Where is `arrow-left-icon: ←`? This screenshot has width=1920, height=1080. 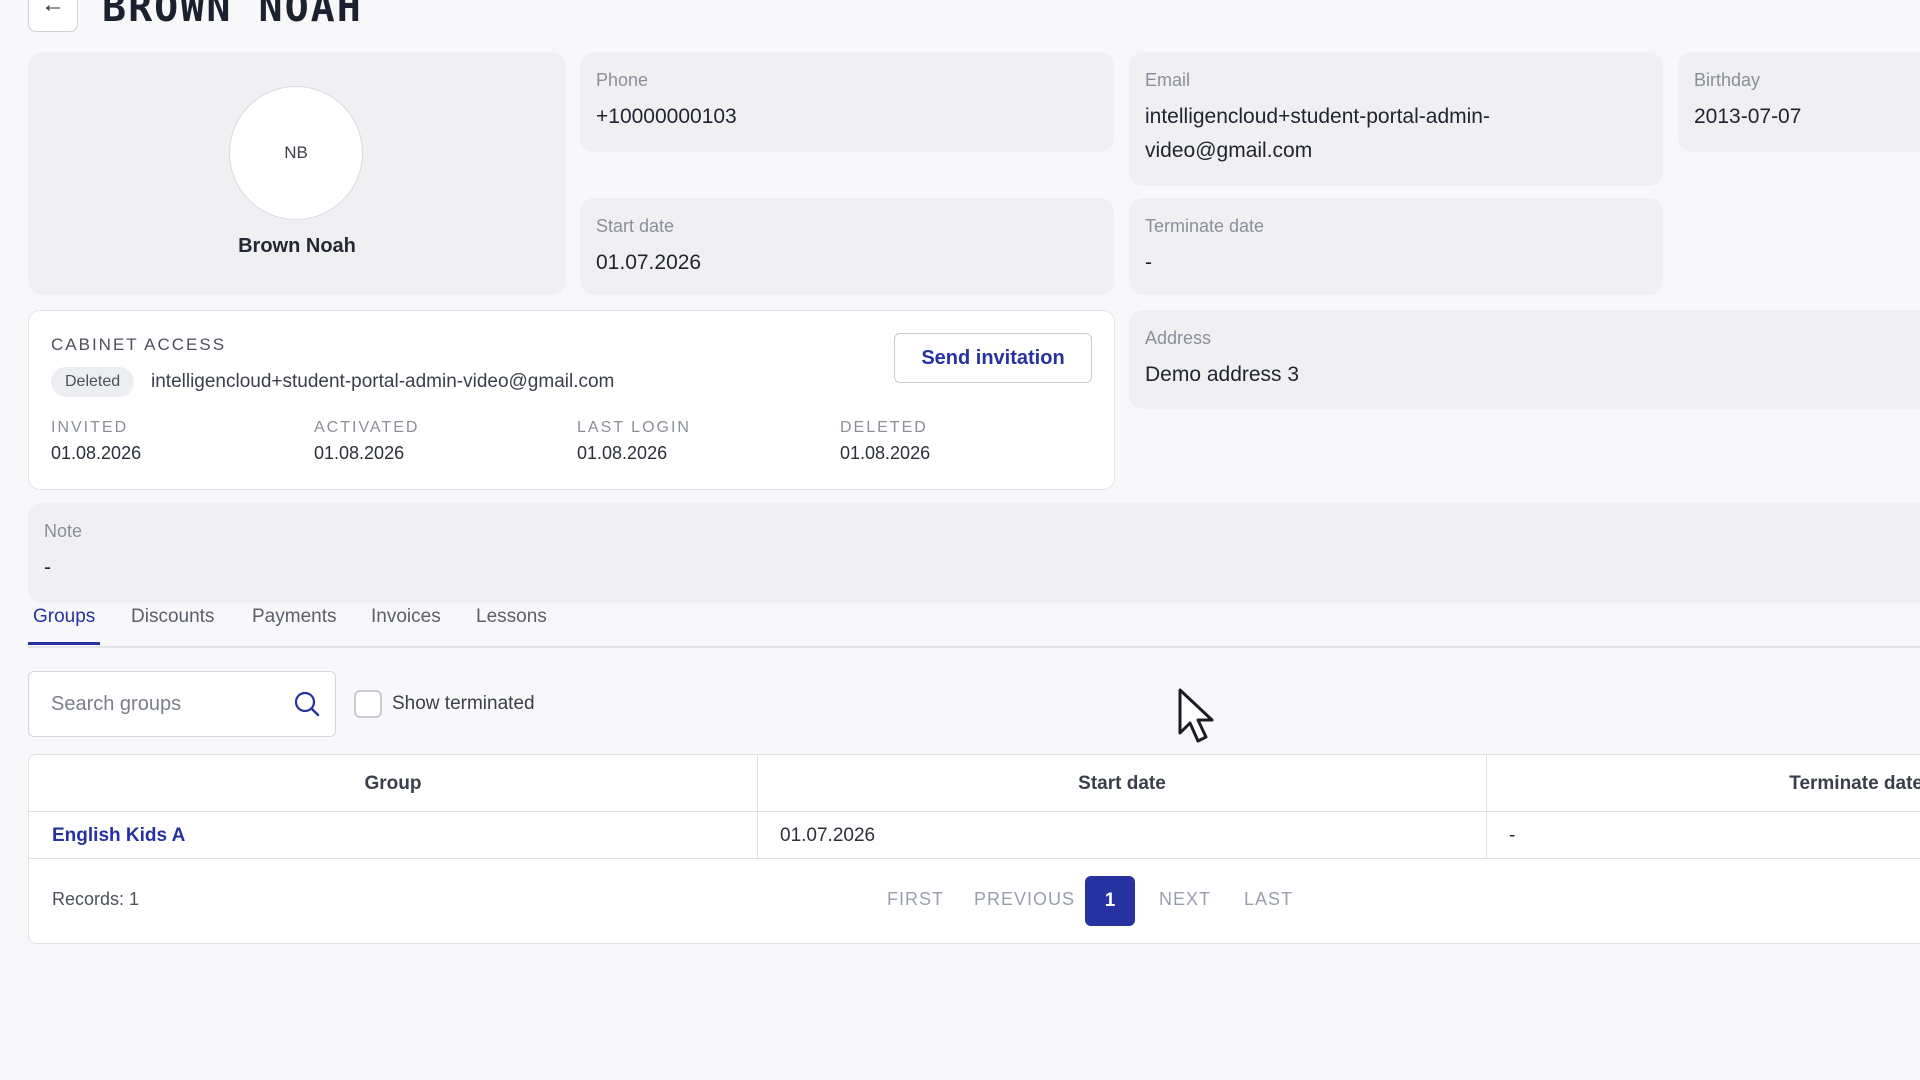 arrow-left-icon: ← is located at coordinates (53, 9).